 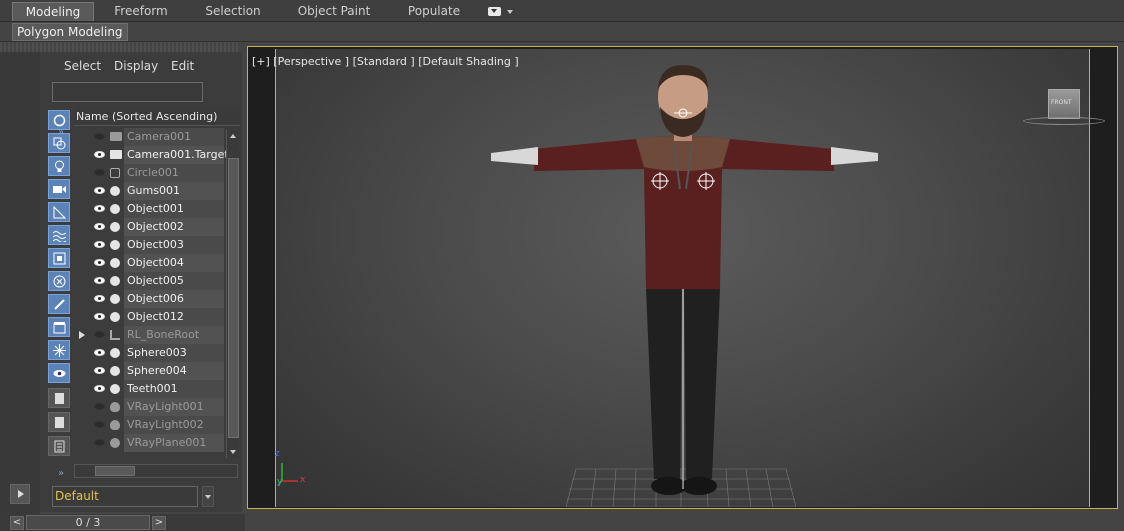 What do you see at coordinates (159, 523) in the screenshot?
I see `next-frame-button: >` at bounding box center [159, 523].